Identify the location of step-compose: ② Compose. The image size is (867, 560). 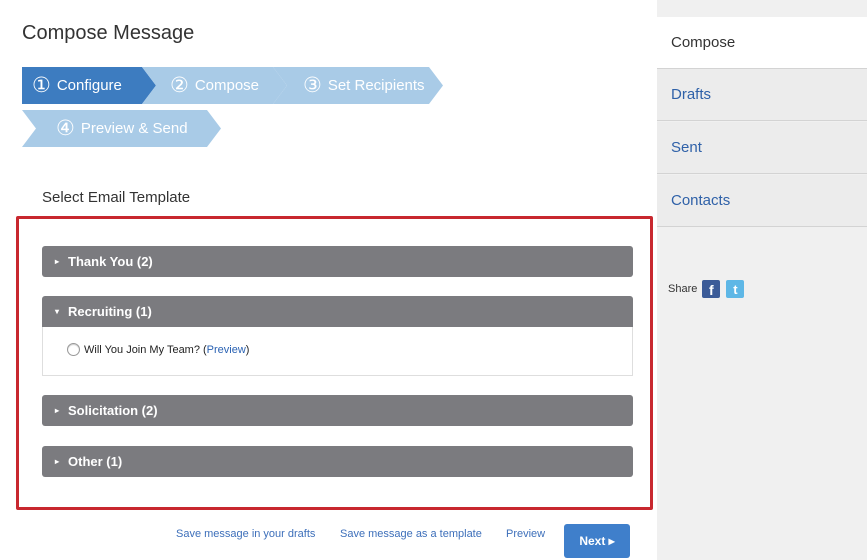
(214, 85).